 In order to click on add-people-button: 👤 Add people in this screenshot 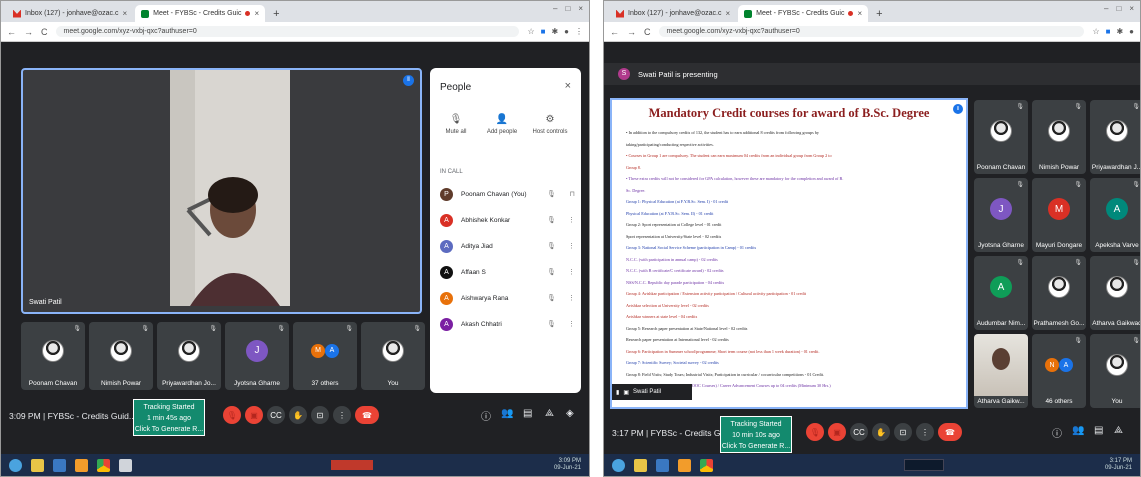, I will do `click(502, 124)`.